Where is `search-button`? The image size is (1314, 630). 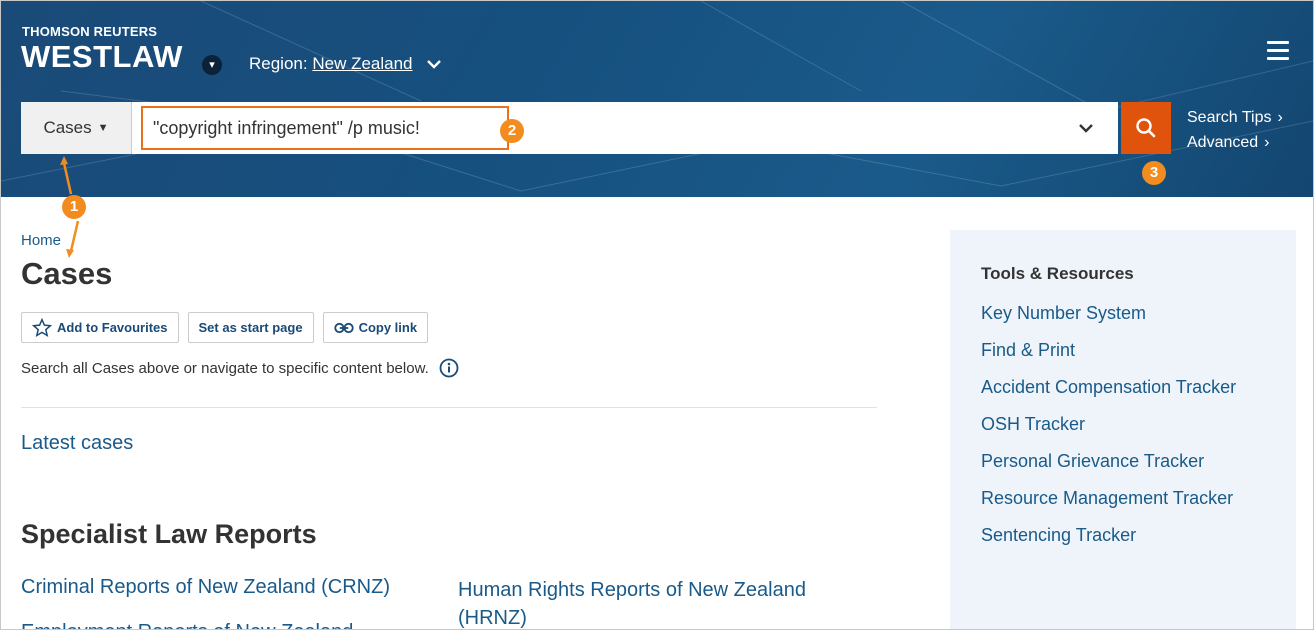 search-button is located at coordinates (1146, 128).